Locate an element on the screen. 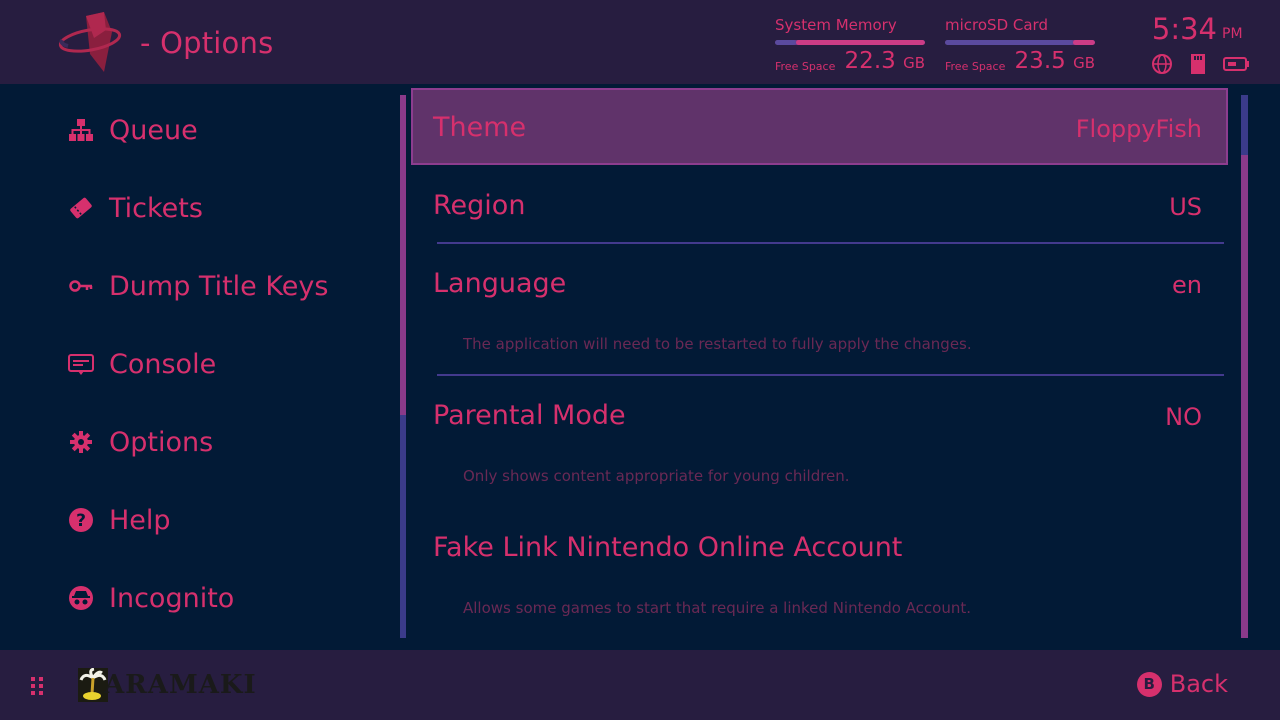  storage-label: microSD Card is located at coordinates (996, 25).